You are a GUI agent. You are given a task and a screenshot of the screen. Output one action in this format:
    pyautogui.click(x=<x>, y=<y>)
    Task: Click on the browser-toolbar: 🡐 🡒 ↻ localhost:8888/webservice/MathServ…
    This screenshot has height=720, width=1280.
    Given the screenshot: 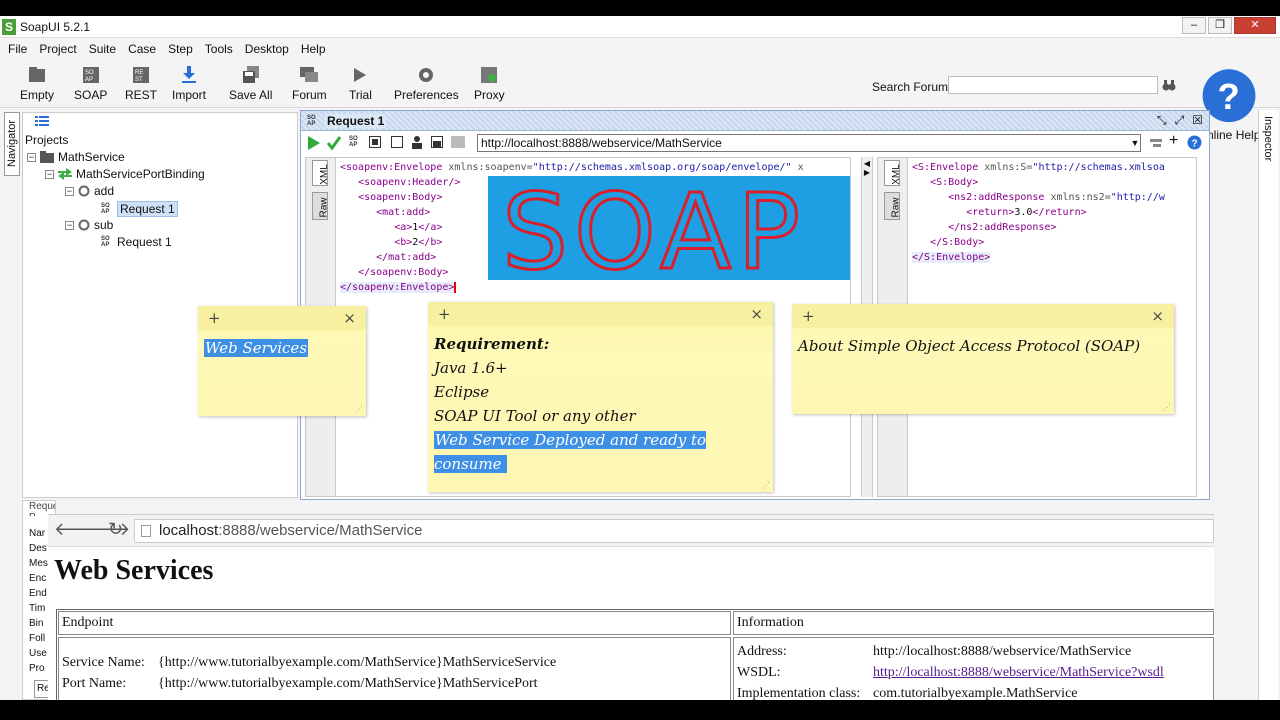 What is the action you would take?
    pyautogui.click(x=631, y=531)
    